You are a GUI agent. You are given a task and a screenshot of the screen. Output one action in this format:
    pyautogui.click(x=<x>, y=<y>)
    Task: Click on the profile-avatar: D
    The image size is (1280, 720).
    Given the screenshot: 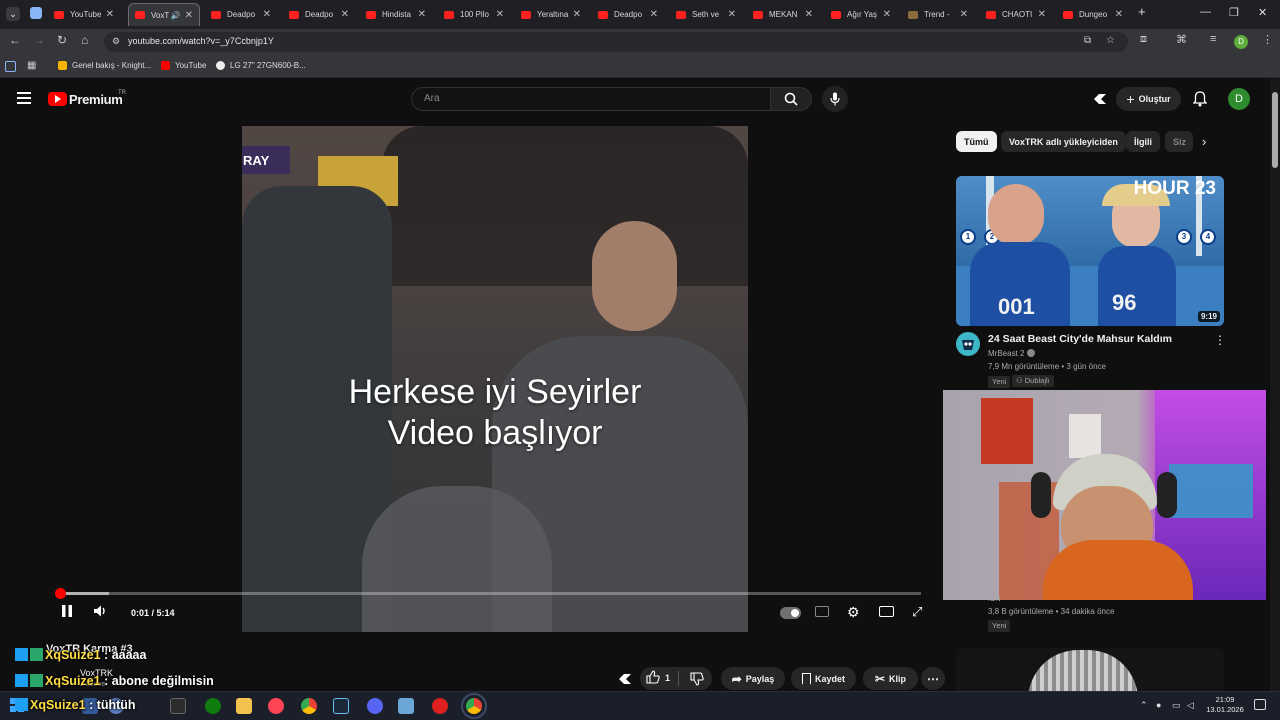 What is the action you would take?
    pyautogui.click(x=1241, y=42)
    